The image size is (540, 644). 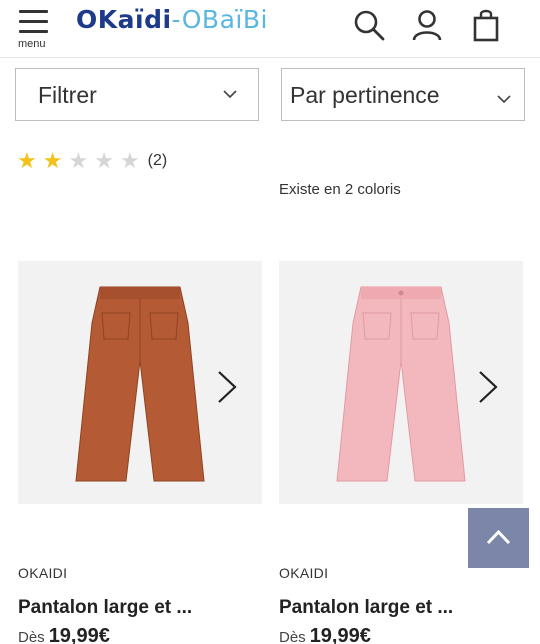 What do you see at coordinates (369, 25) in the screenshot?
I see `search-icon` at bounding box center [369, 25].